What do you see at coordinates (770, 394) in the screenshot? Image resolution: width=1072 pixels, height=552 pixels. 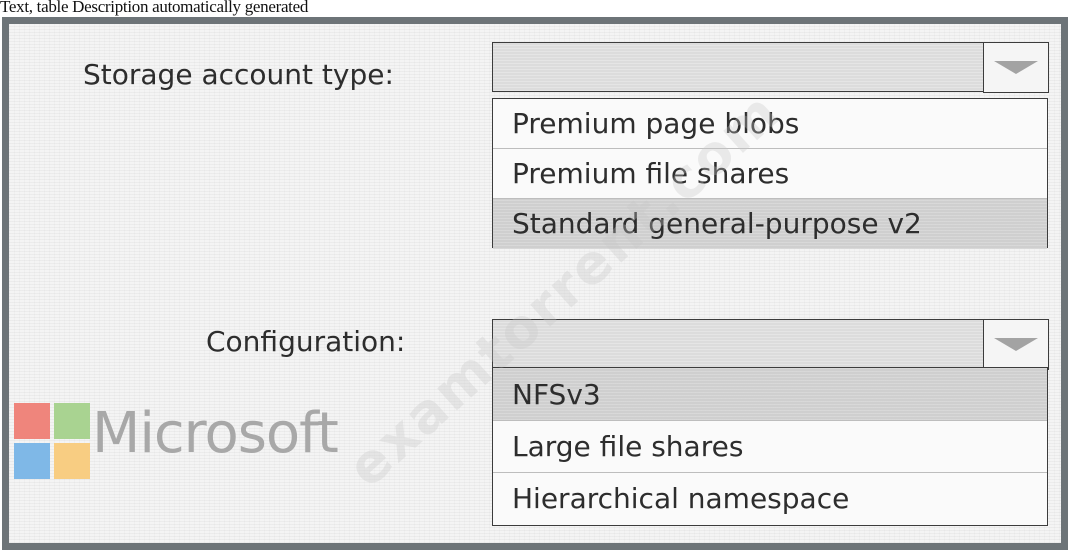 I see `option-nfsv3: NFSv3` at bounding box center [770, 394].